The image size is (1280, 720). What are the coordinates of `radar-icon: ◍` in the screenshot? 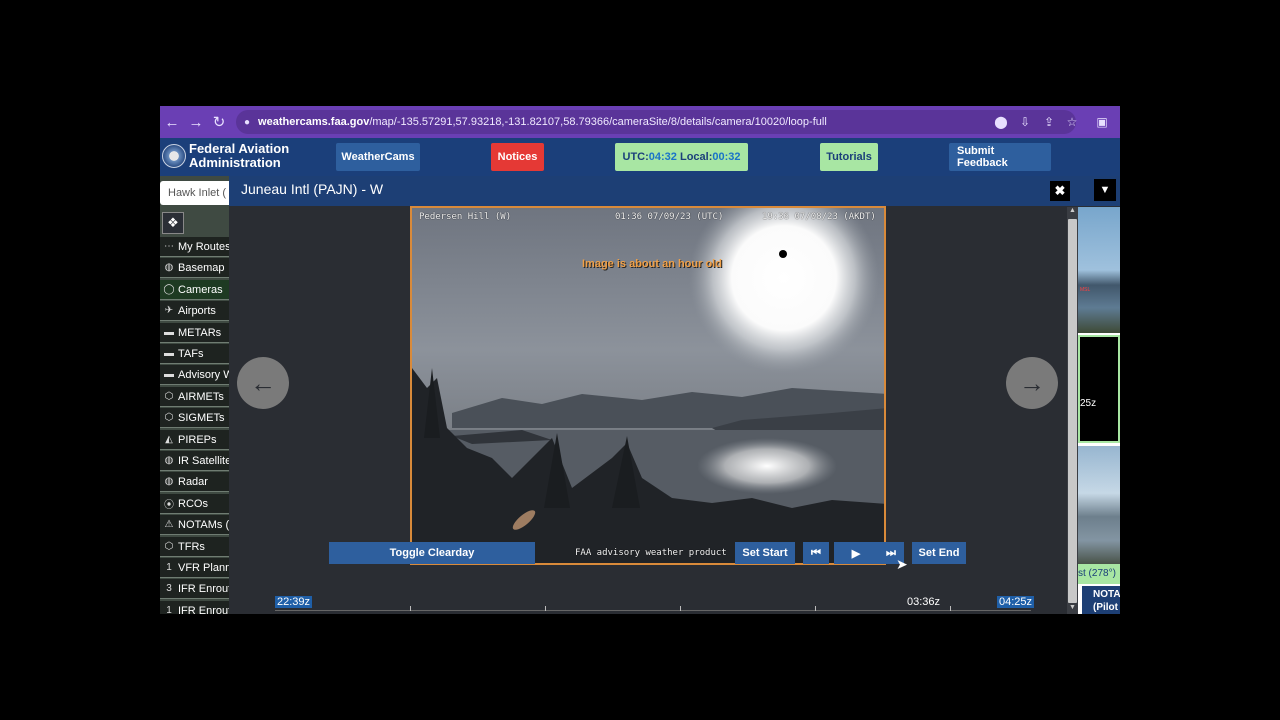 It's located at (169, 481).